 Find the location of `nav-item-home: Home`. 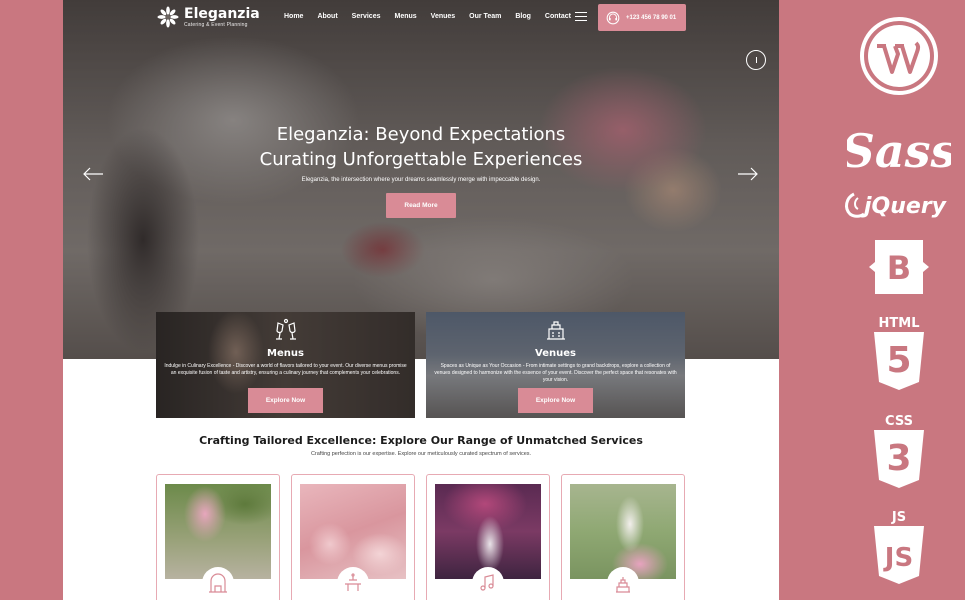

nav-item-home: Home is located at coordinates (293, 16).